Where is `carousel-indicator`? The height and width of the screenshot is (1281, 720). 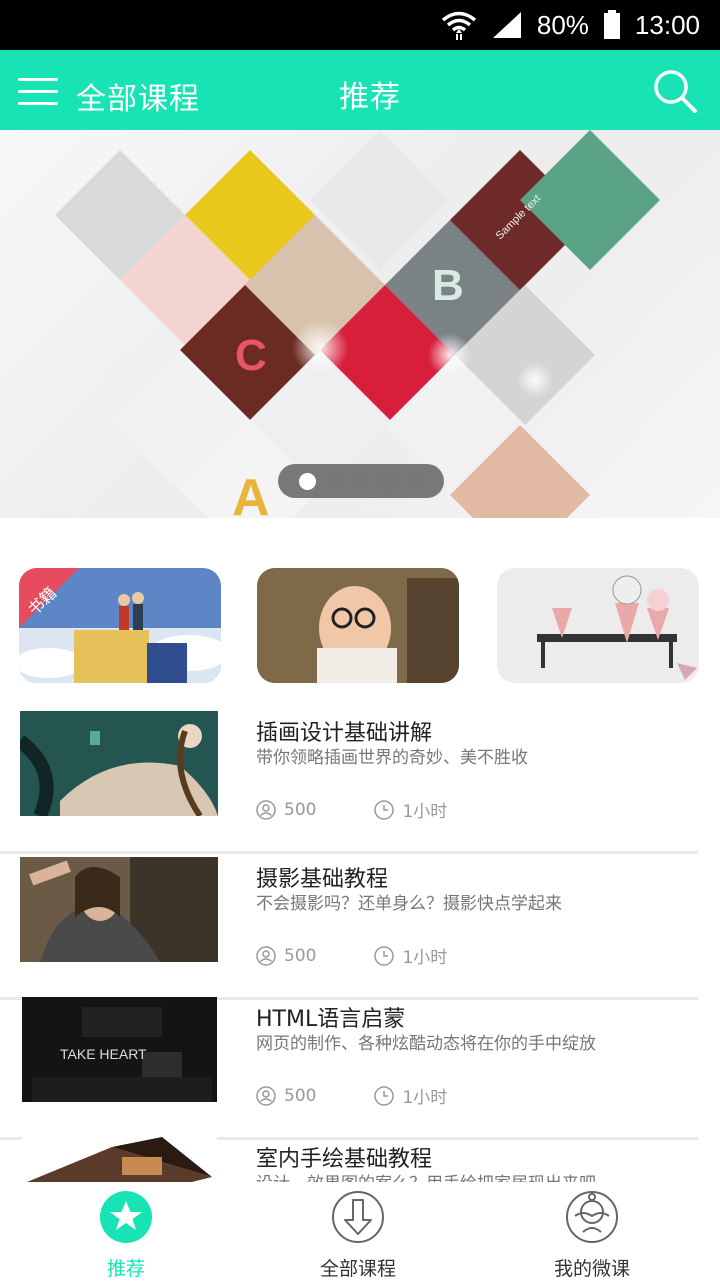
carousel-indicator is located at coordinates (361, 481).